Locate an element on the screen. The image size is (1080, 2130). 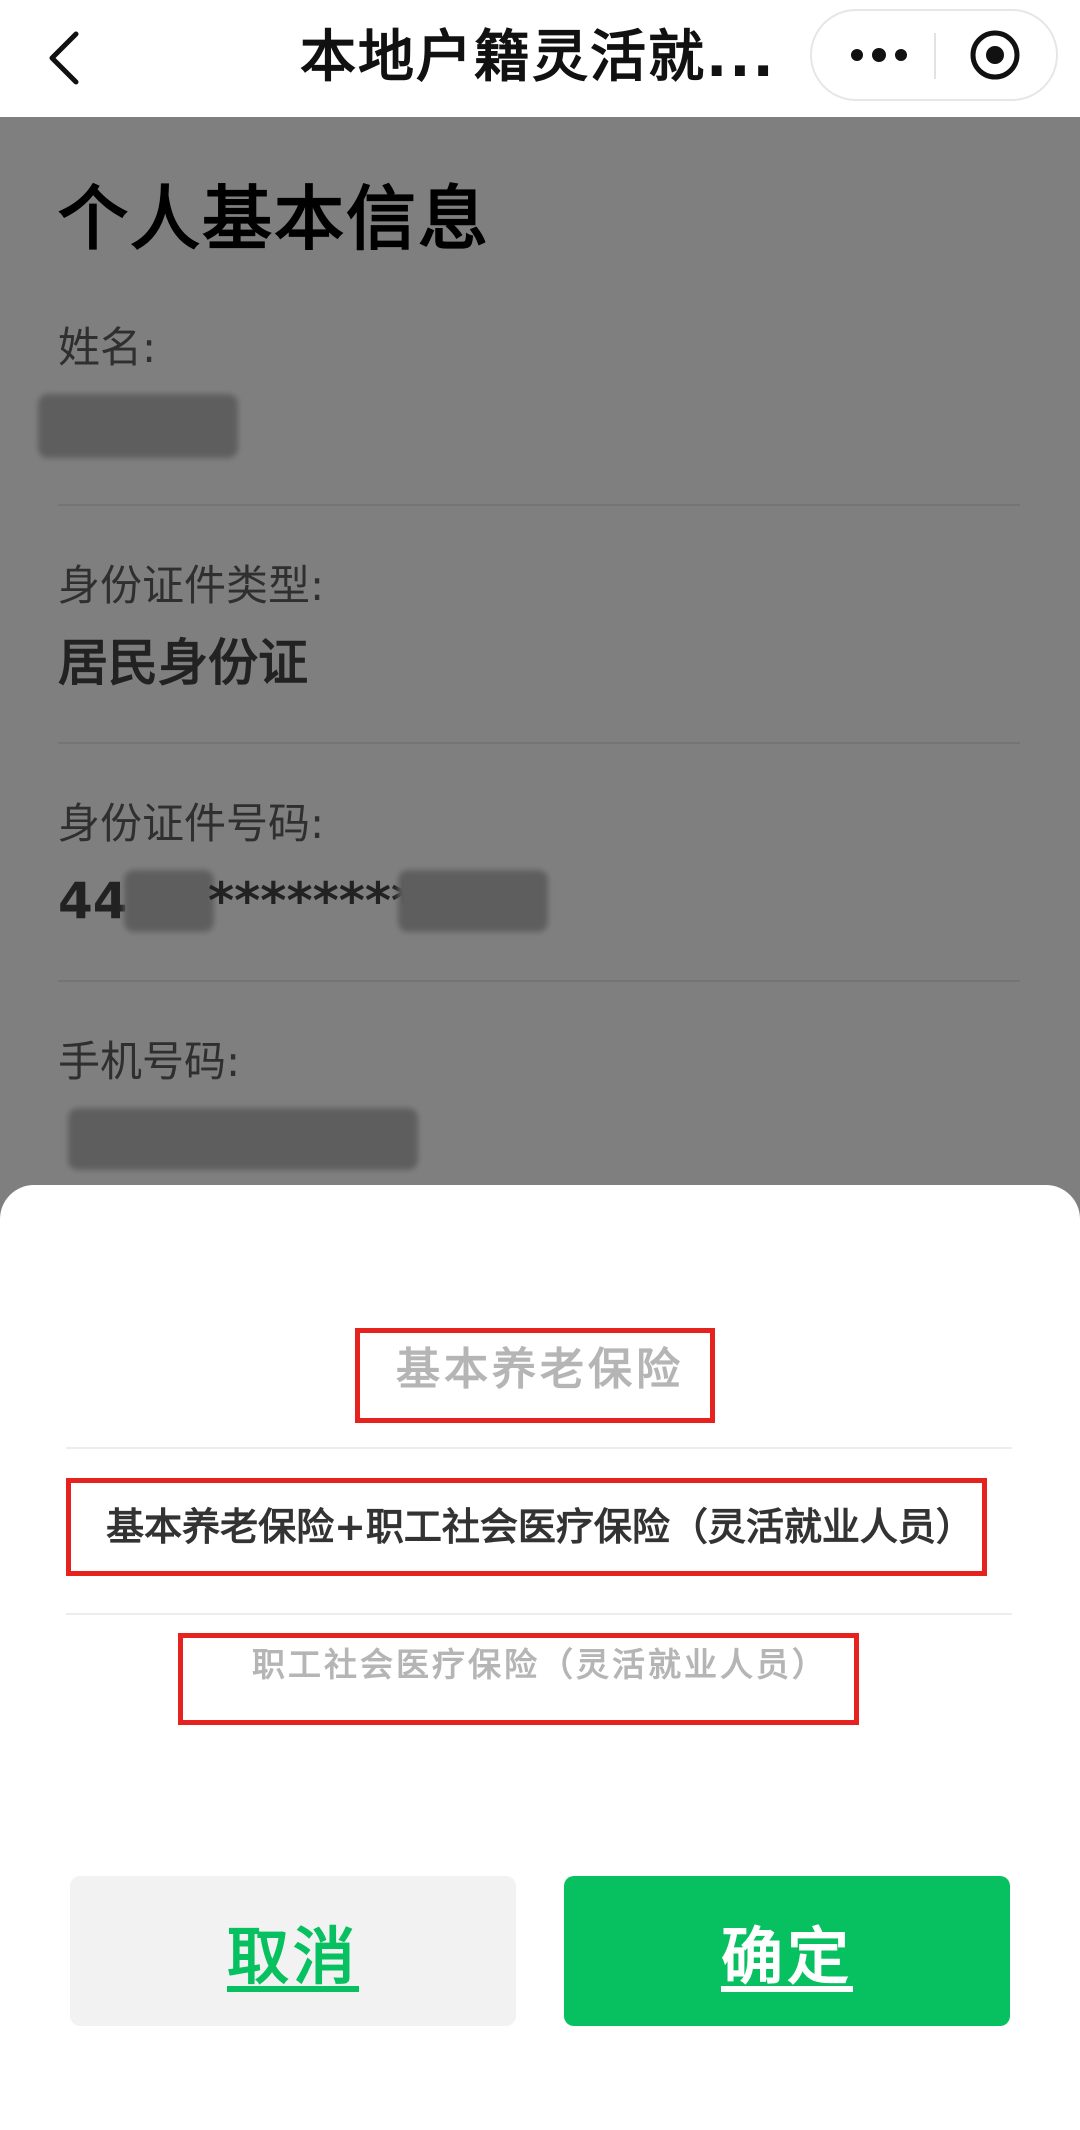
mini-program-capsule is located at coordinates (934, 55).